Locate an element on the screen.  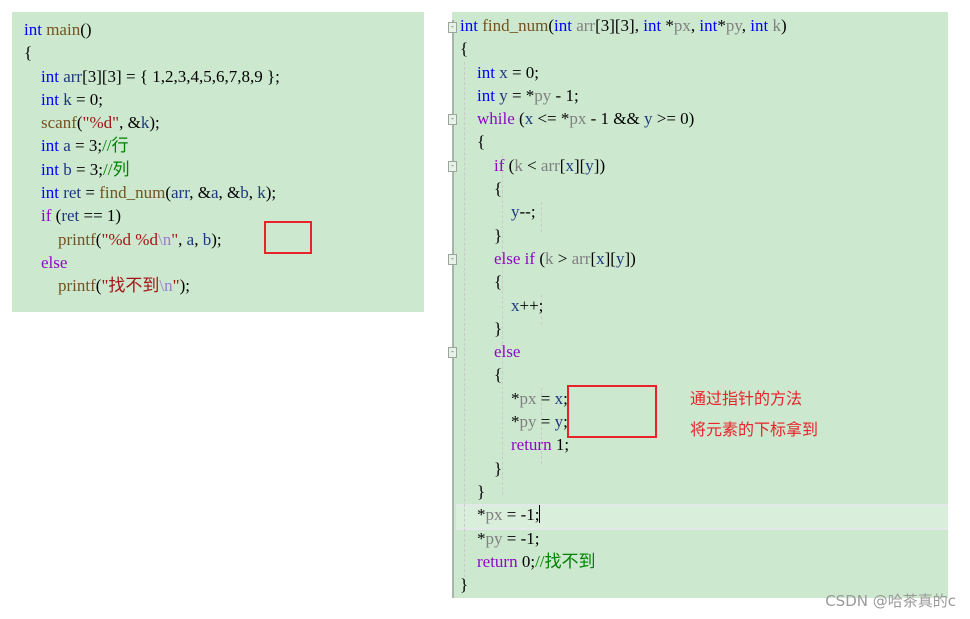
code-line: int ret = find_num(arr, &a, &b, k); is located at coordinates (152, 192).